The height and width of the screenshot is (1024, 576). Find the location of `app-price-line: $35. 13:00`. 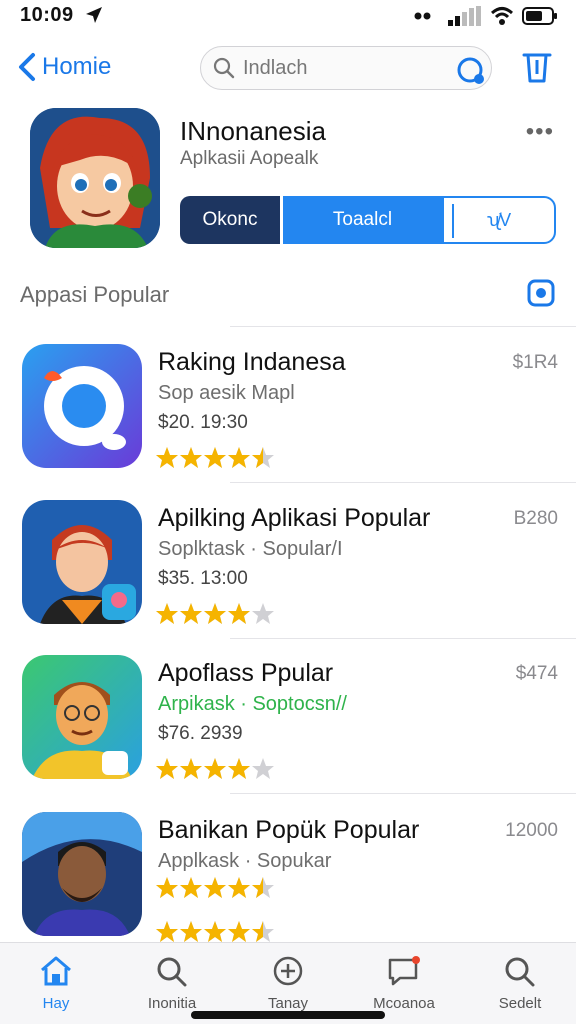

app-price-line: $35. 13:00 is located at coordinates (203, 578).